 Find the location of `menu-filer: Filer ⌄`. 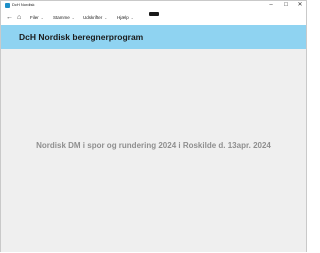

menu-filer: Filer ⌄ is located at coordinates (37, 18).